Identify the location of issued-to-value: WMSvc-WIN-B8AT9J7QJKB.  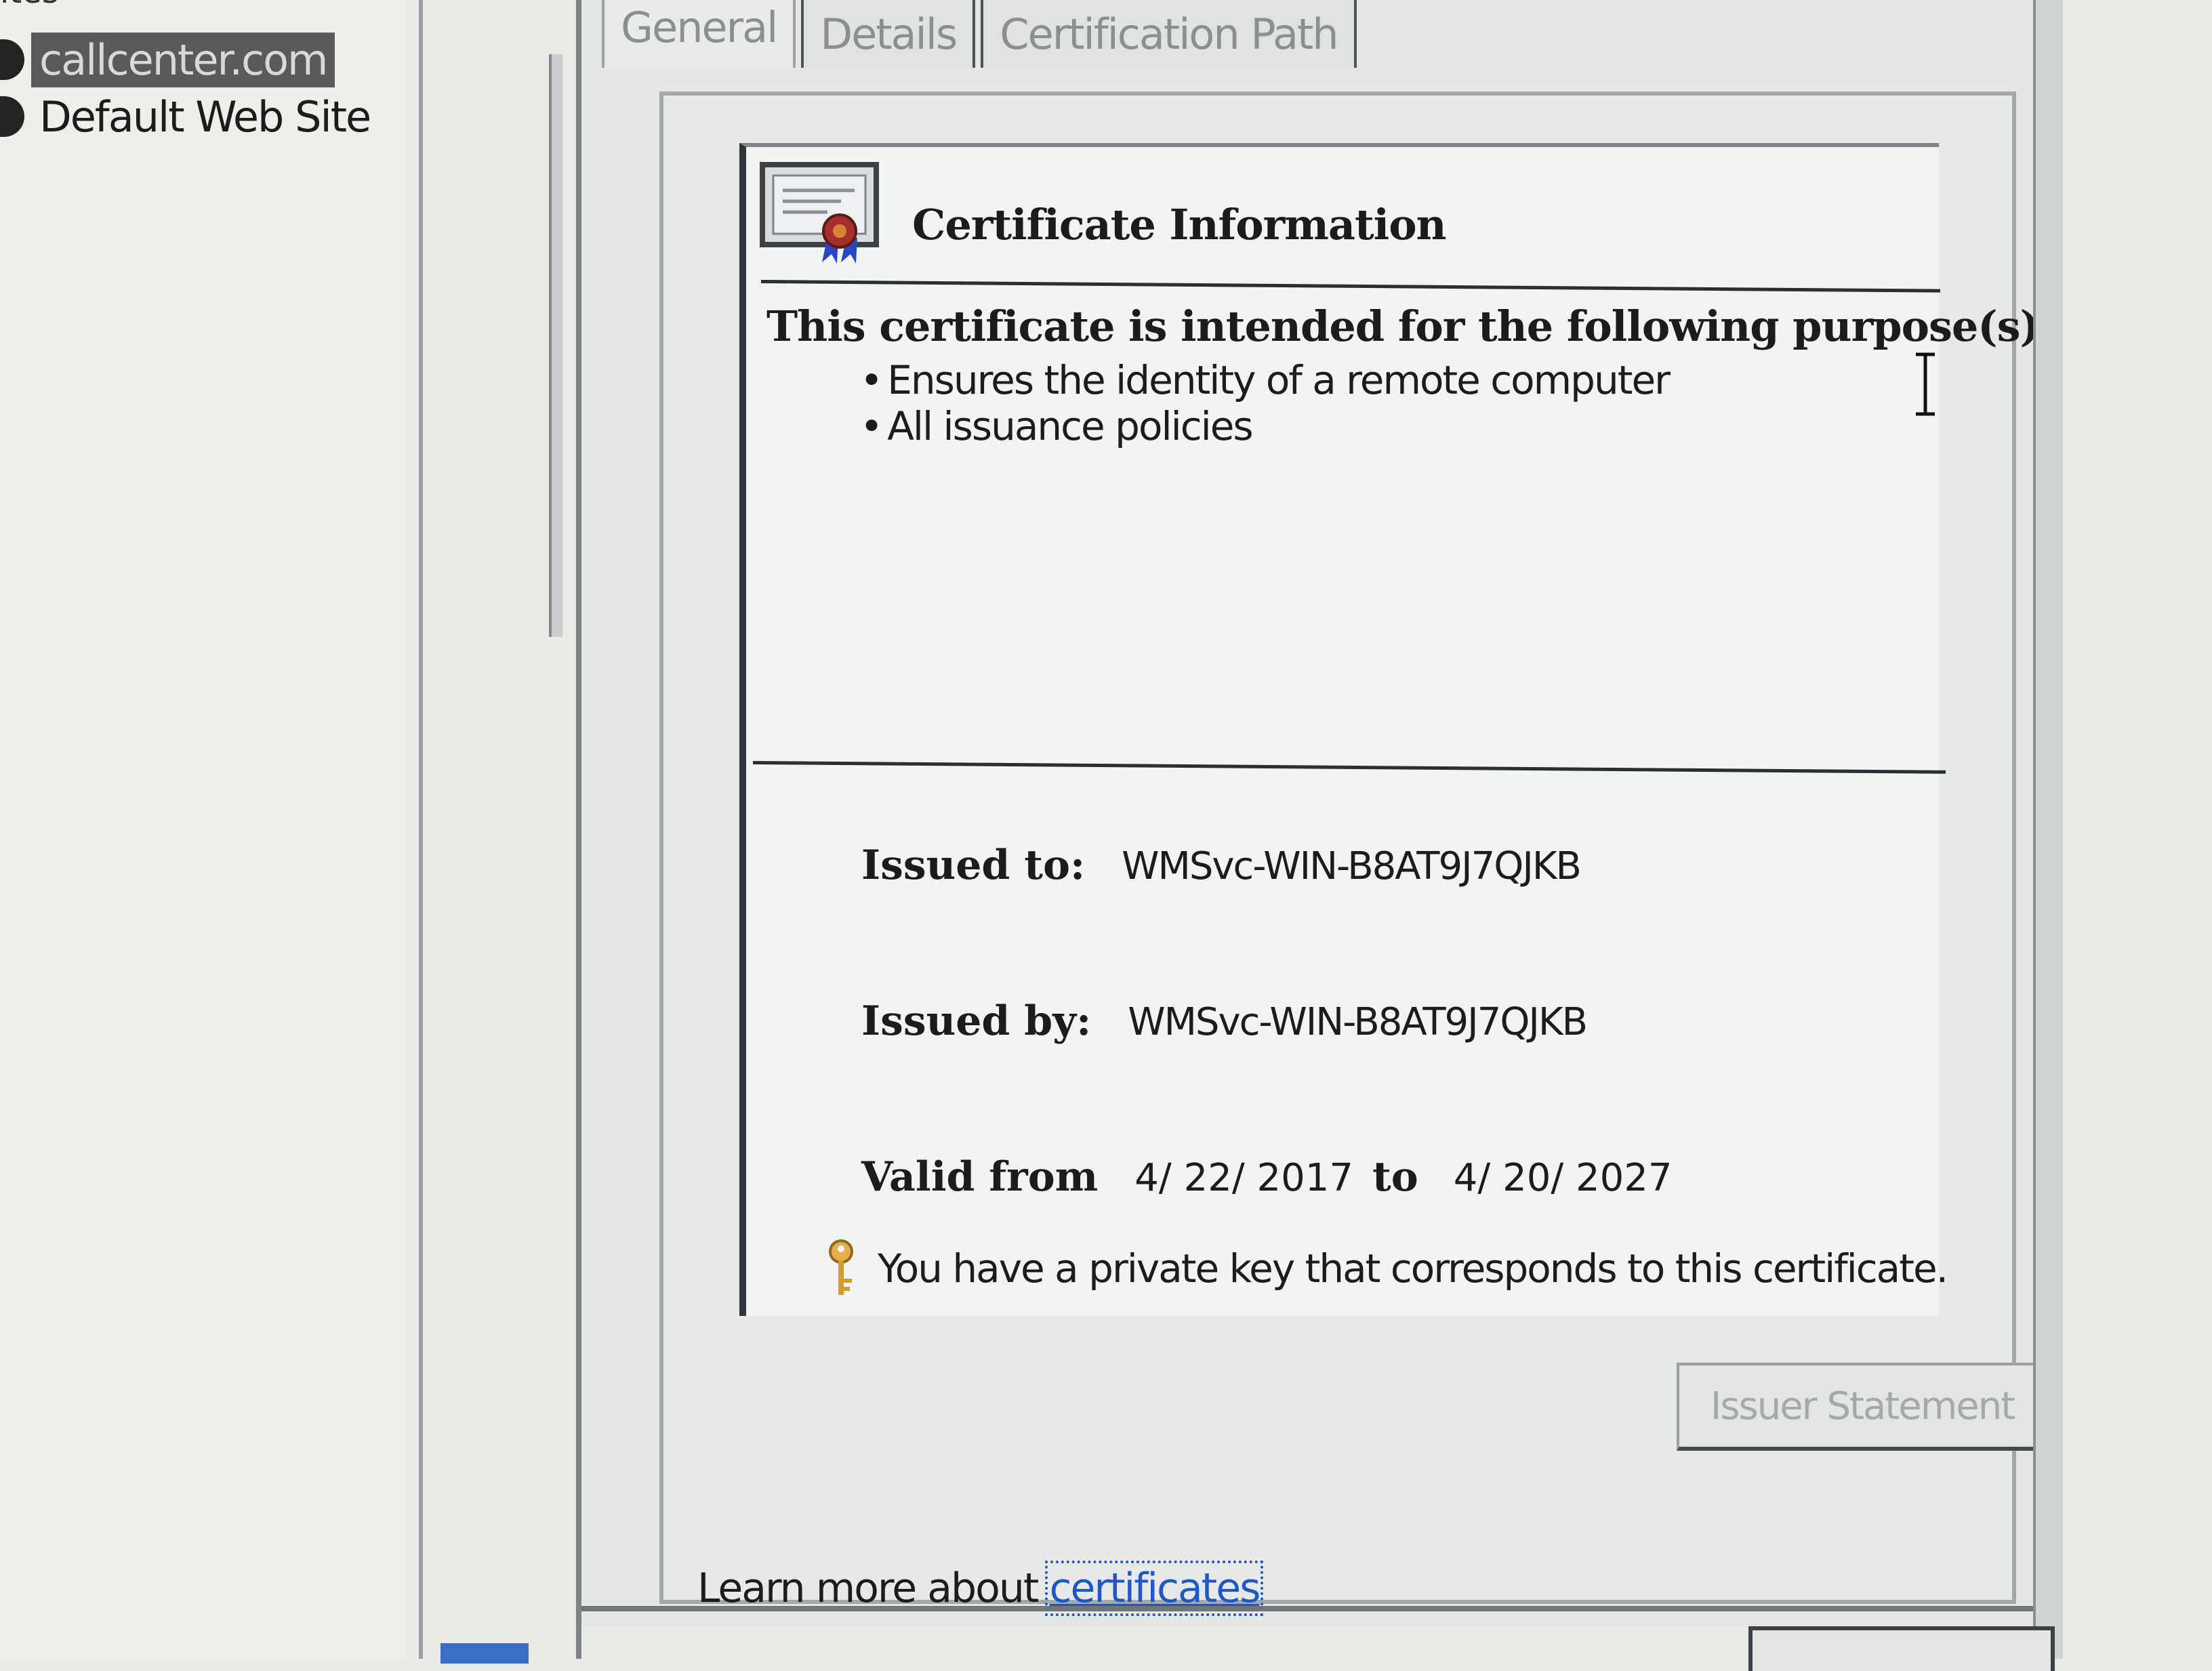
(1352, 866).